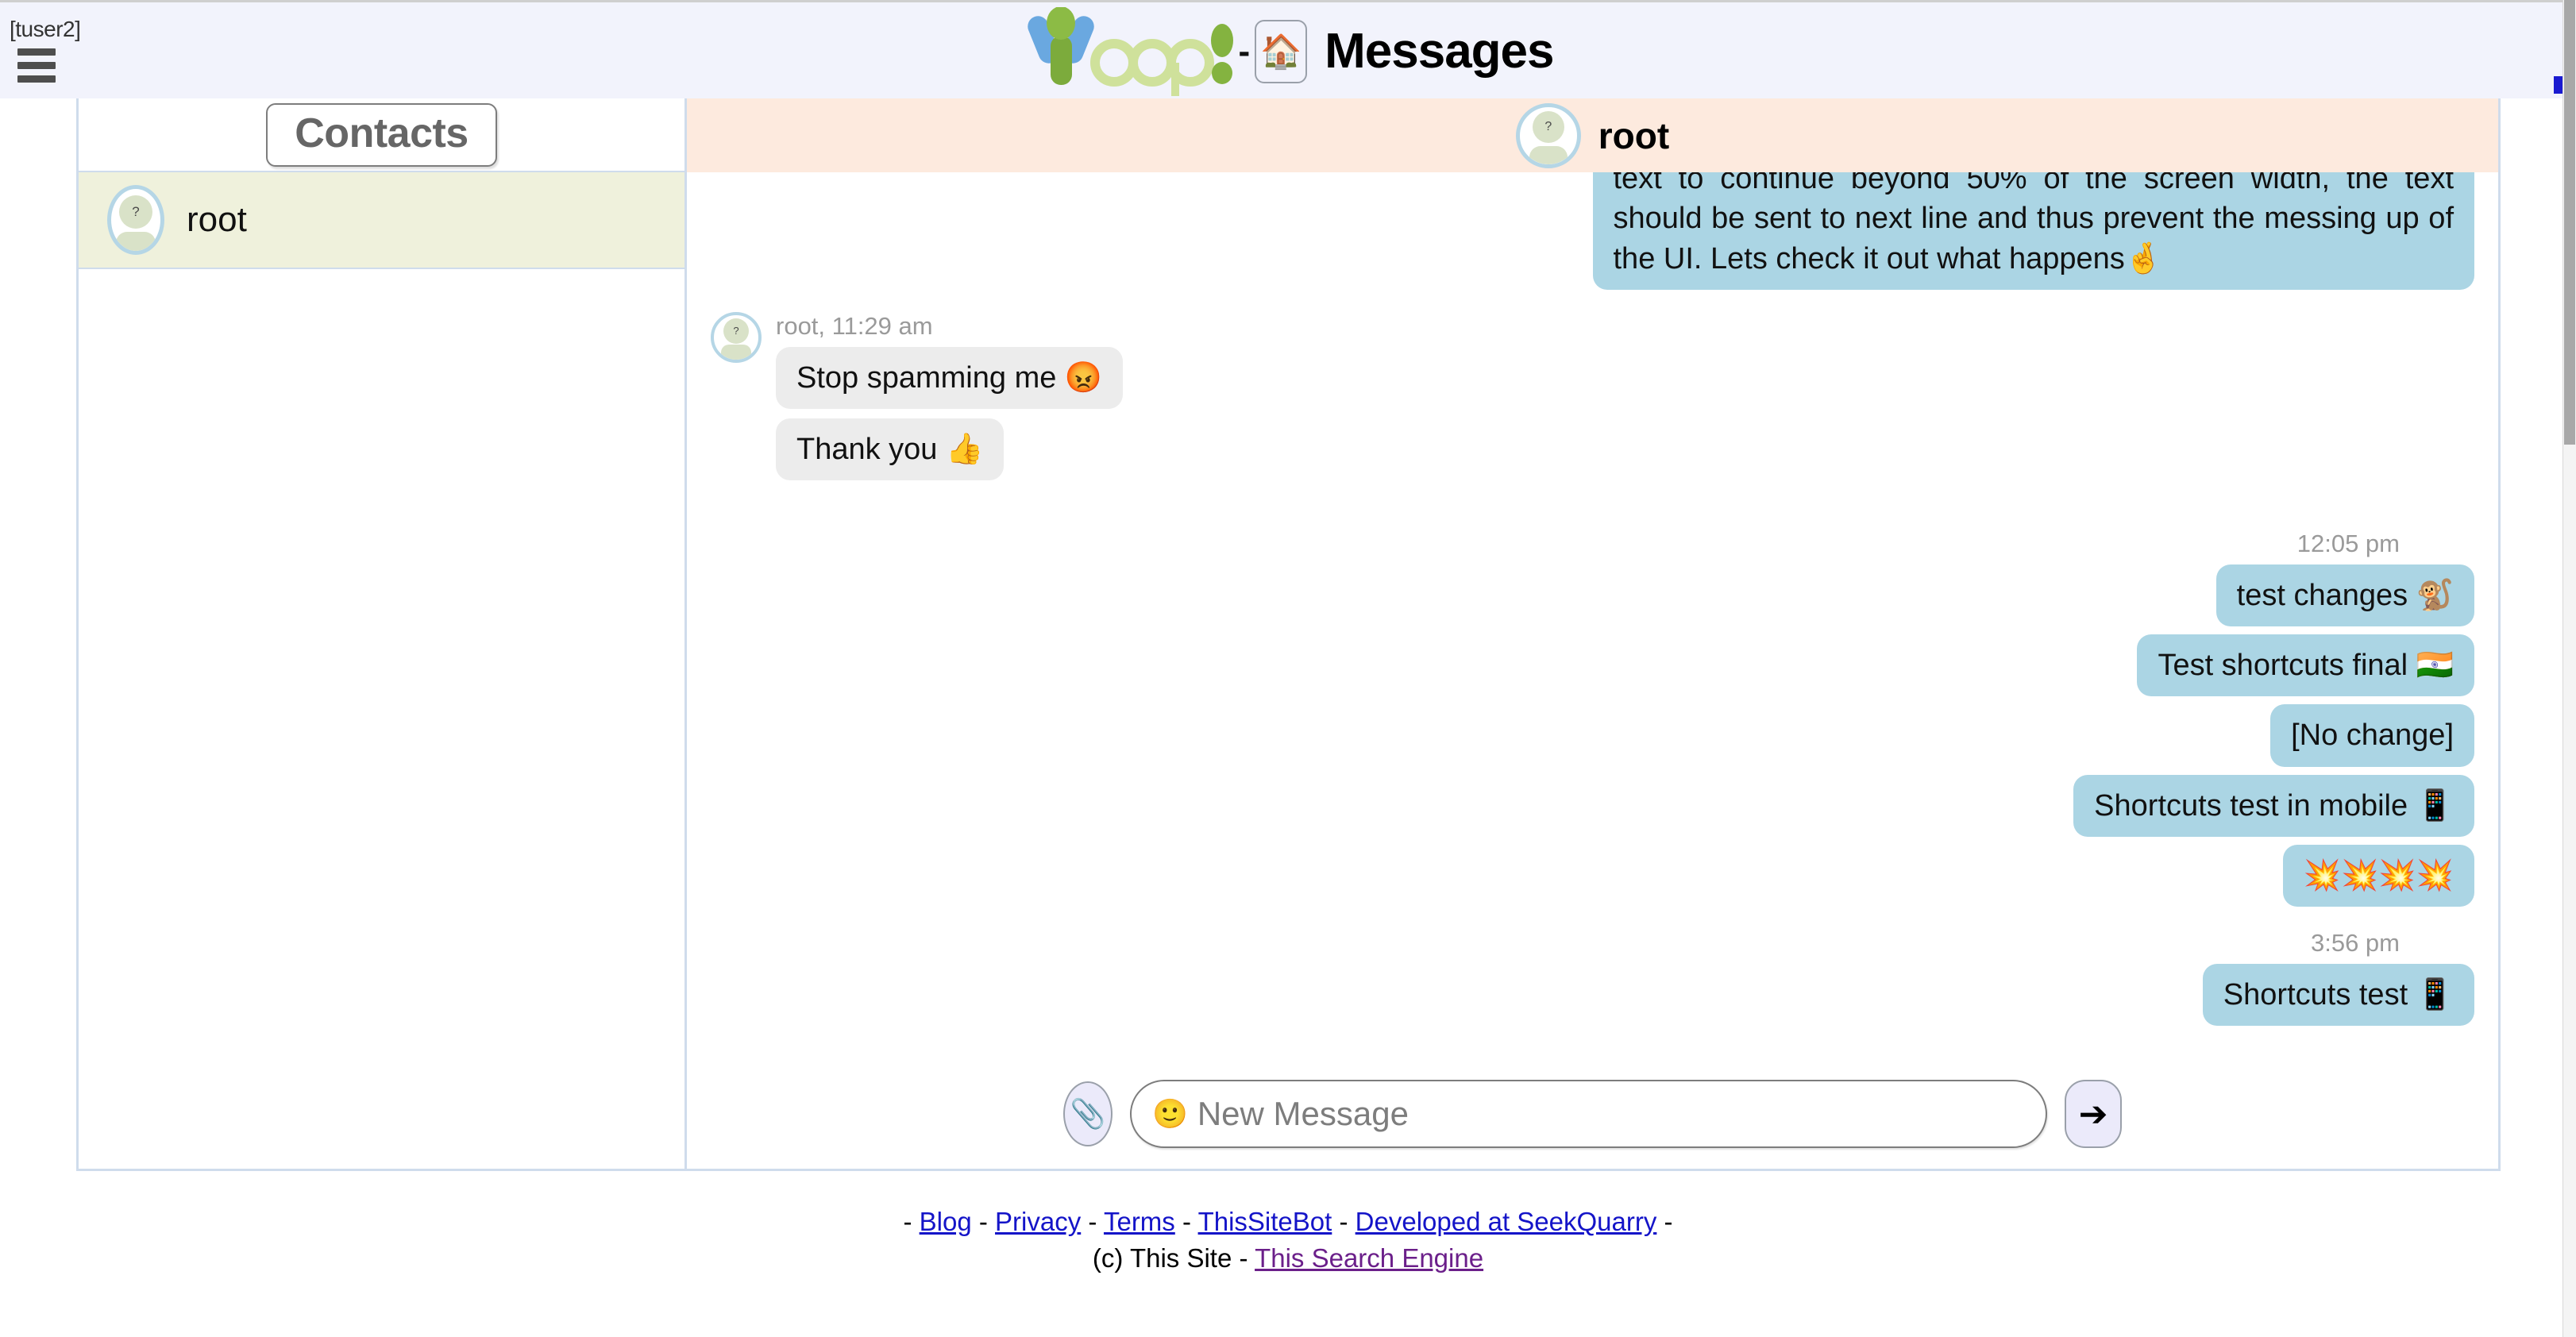  What do you see at coordinates (1592, 994) in the screenshot?
I see `message-row: Shortcuts test 📱` at bounding box center [1592, 994].